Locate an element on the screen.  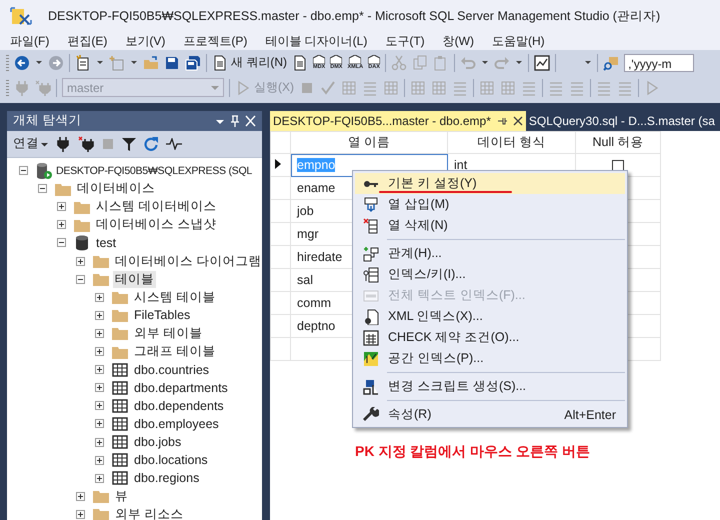
document-icon is located at coordinates (300, 62).